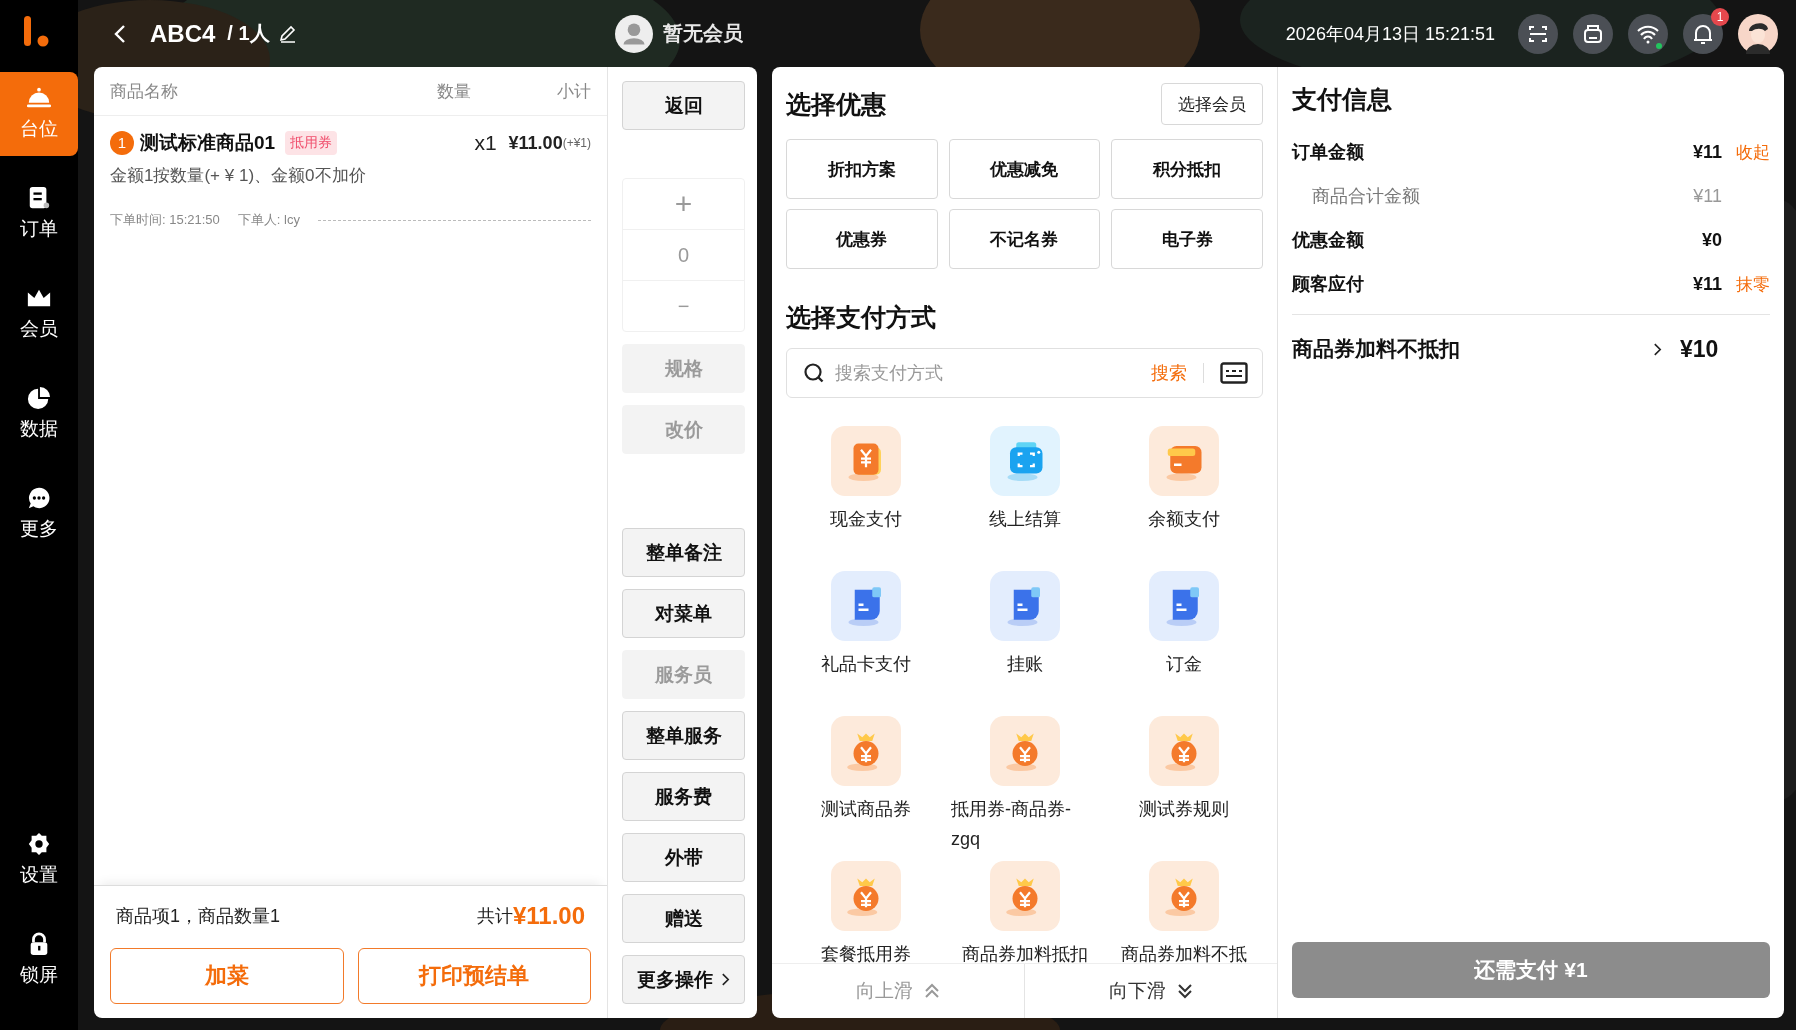  Describe the element at coordinates (1187, 169) in the screenshot. I see `discount-option-button: 积分抵扣` at that location.